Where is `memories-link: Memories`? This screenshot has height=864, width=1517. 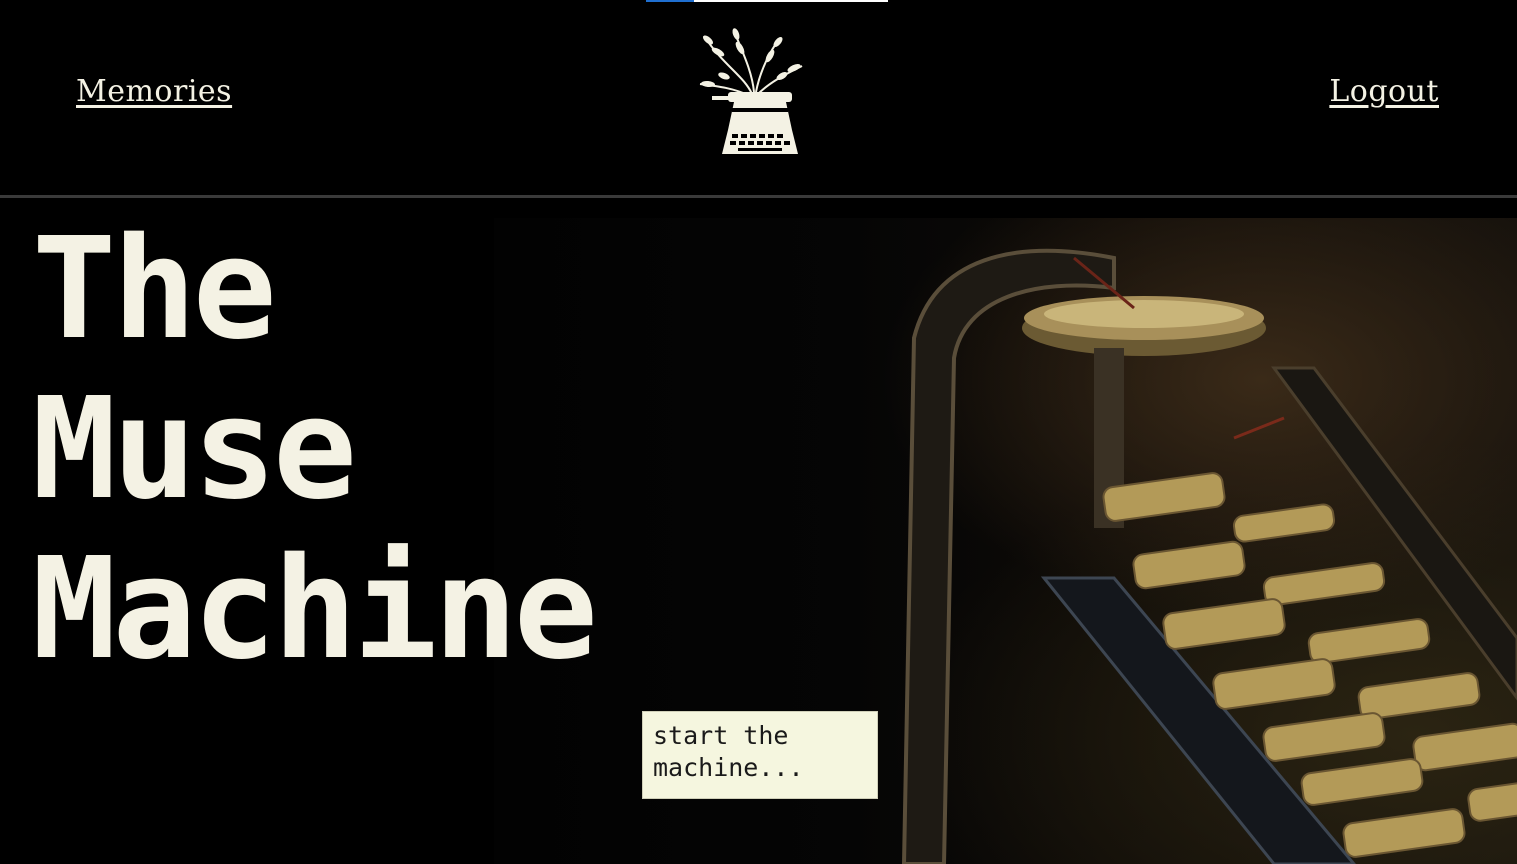 memories-link: Memories is located at coordinates (154, 91).